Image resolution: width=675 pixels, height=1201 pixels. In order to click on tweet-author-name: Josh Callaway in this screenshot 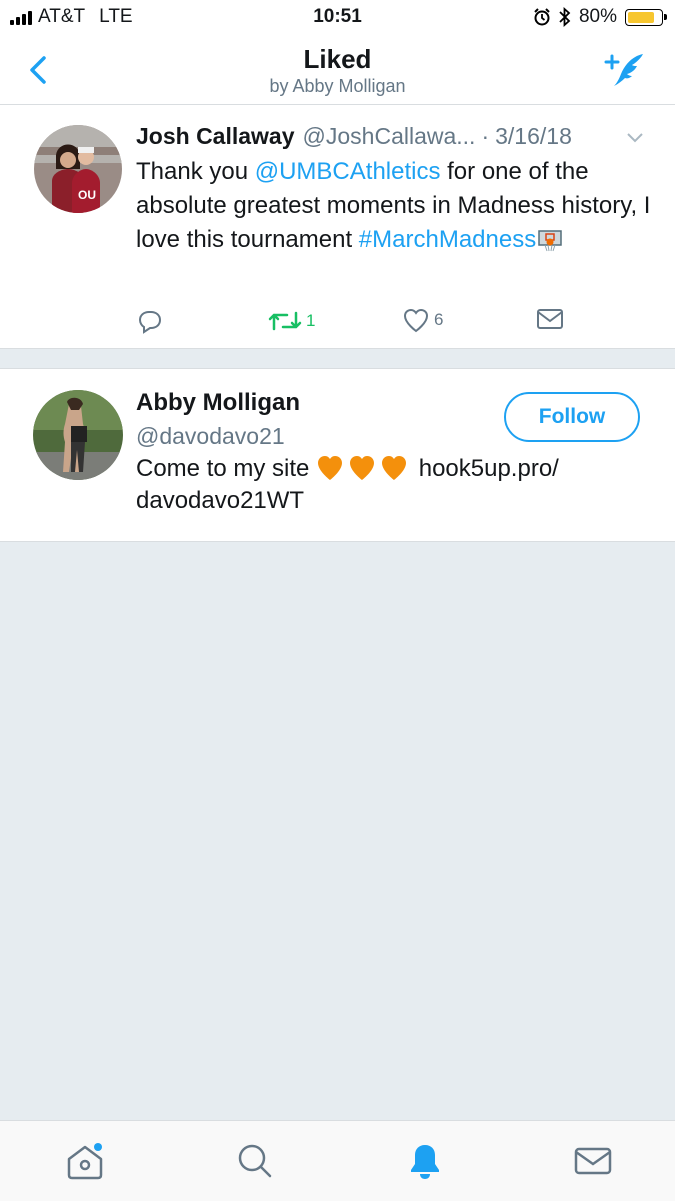, I will do `click(215, 136)`.